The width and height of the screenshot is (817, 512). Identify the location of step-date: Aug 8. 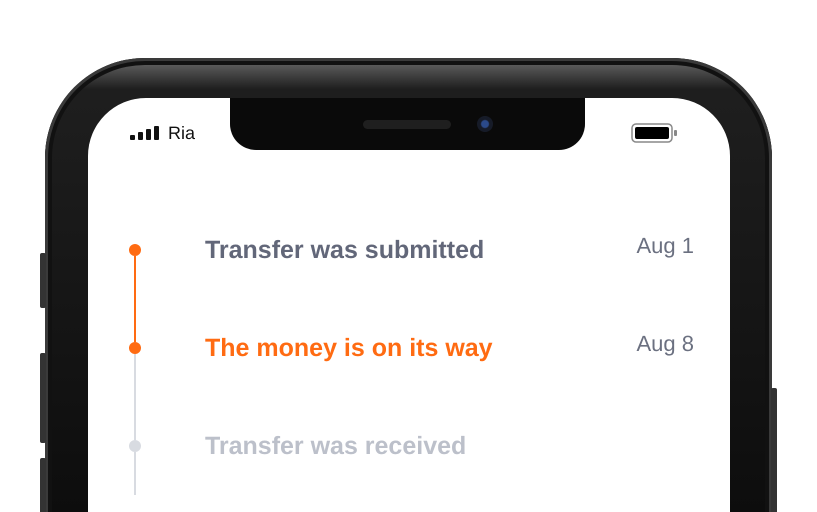
(665, 344).